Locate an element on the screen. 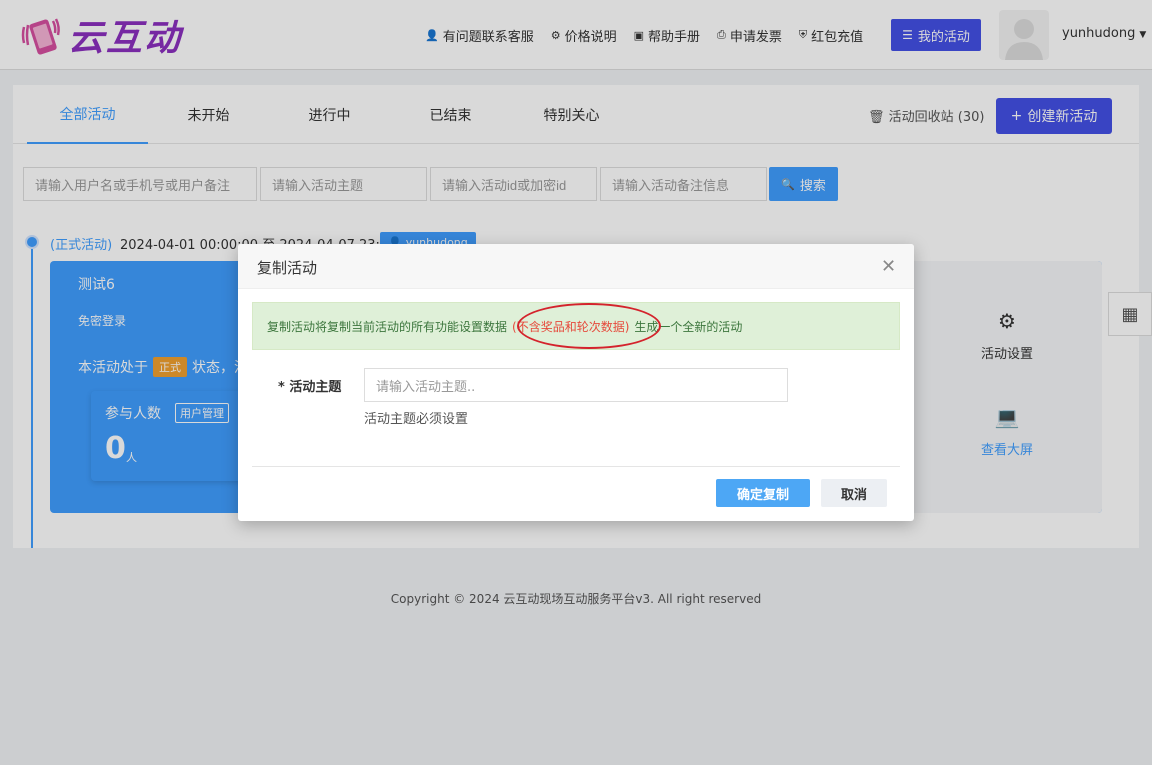 The height and width of the screenshot is (765, 1152). cancel-button: 取消 is located at coordinates (854, 493).